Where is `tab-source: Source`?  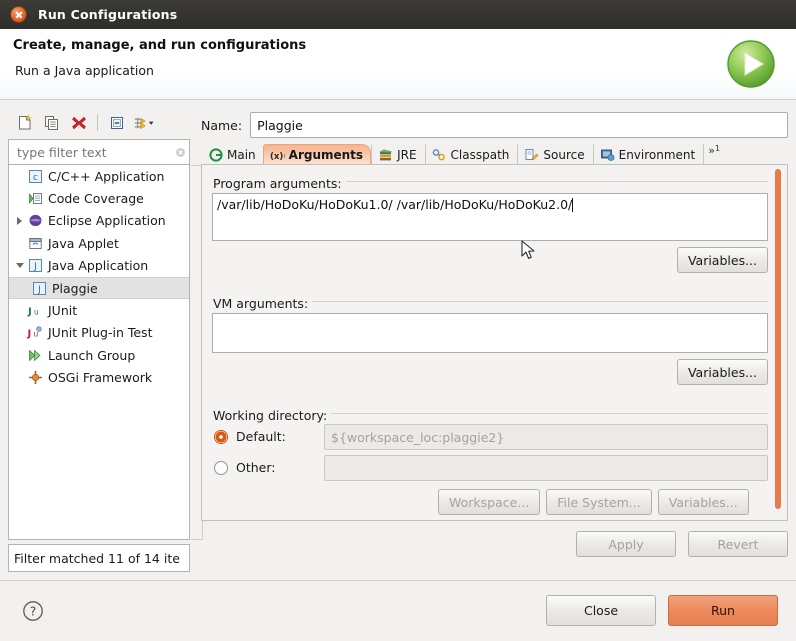
tab-source: Source is located at coordinates (554, 154).